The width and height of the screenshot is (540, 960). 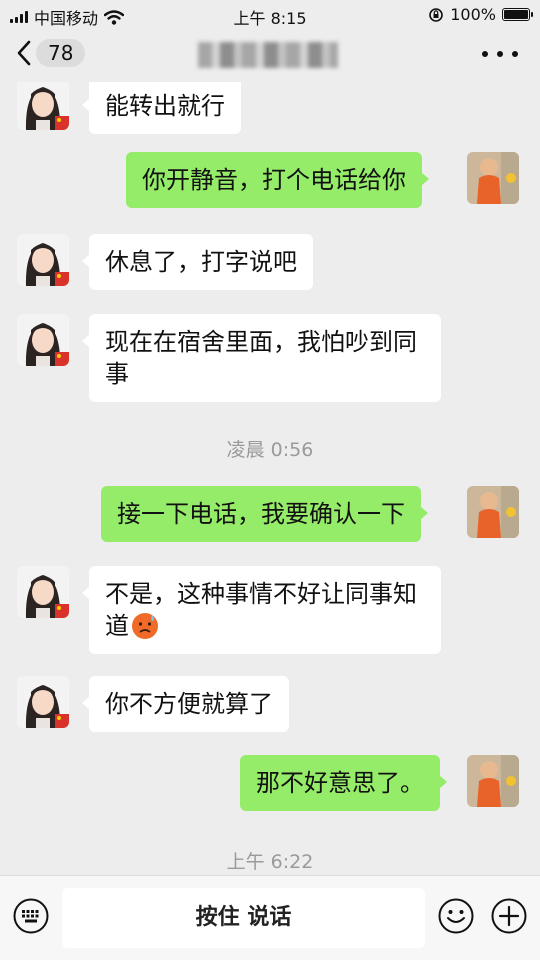 What do you see at coordinates (473, 14) in the screenshot?
I see `battery-percent: 100%` at bounding box center [473, 14].